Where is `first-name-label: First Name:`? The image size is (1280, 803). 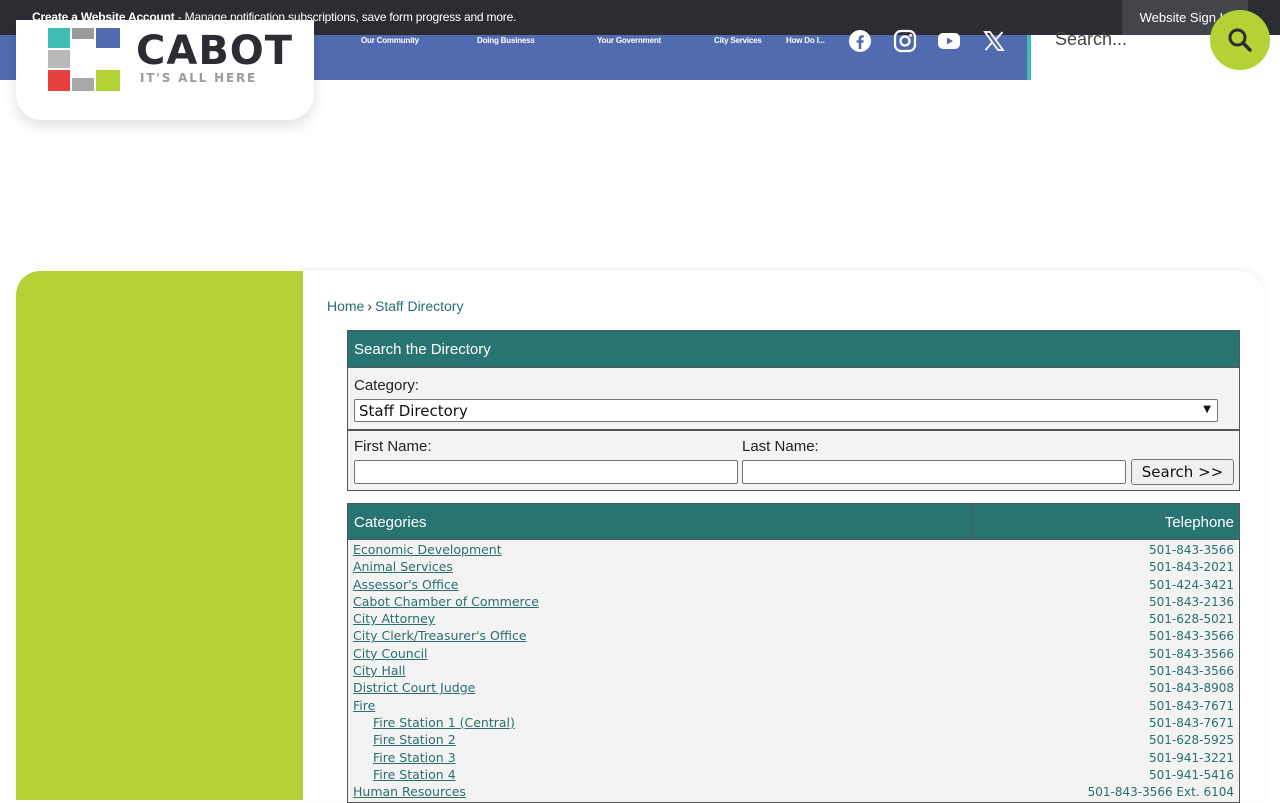 first-name-label: First Name: is located at coordinates (393, 446).